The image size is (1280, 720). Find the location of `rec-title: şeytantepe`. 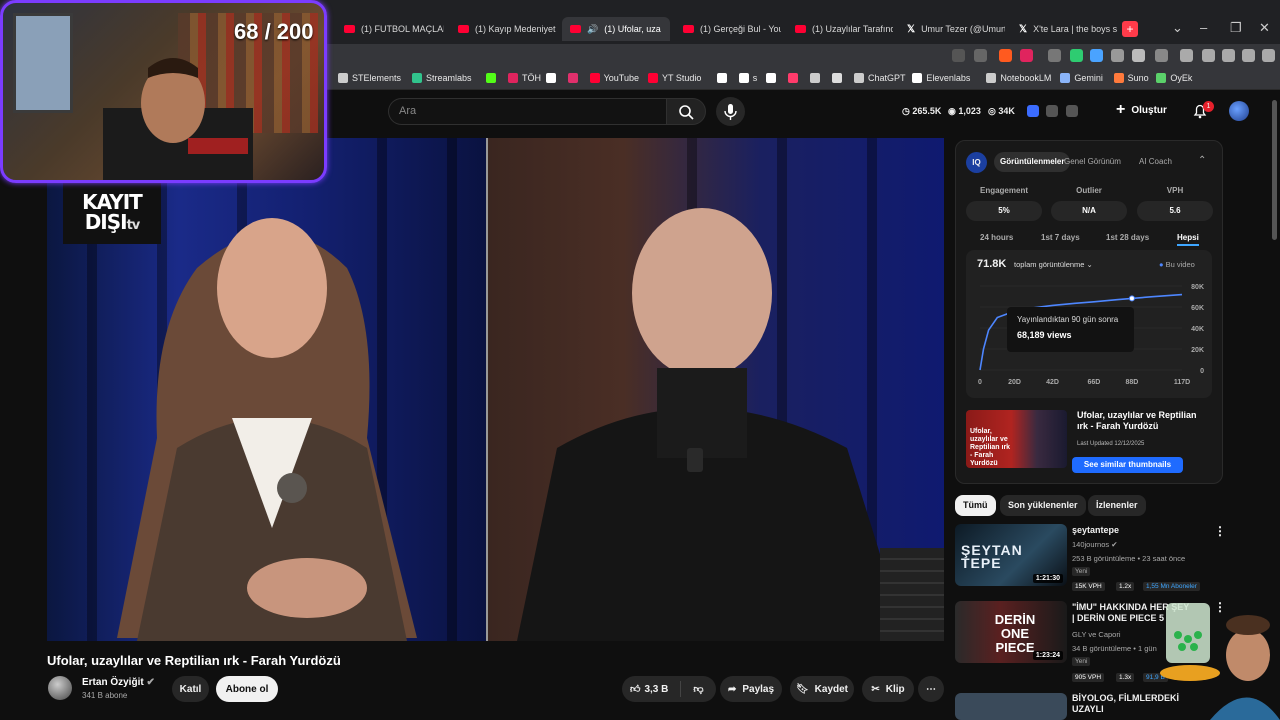

rec-title: şeytantepe is located at coordinates (1142, 530).